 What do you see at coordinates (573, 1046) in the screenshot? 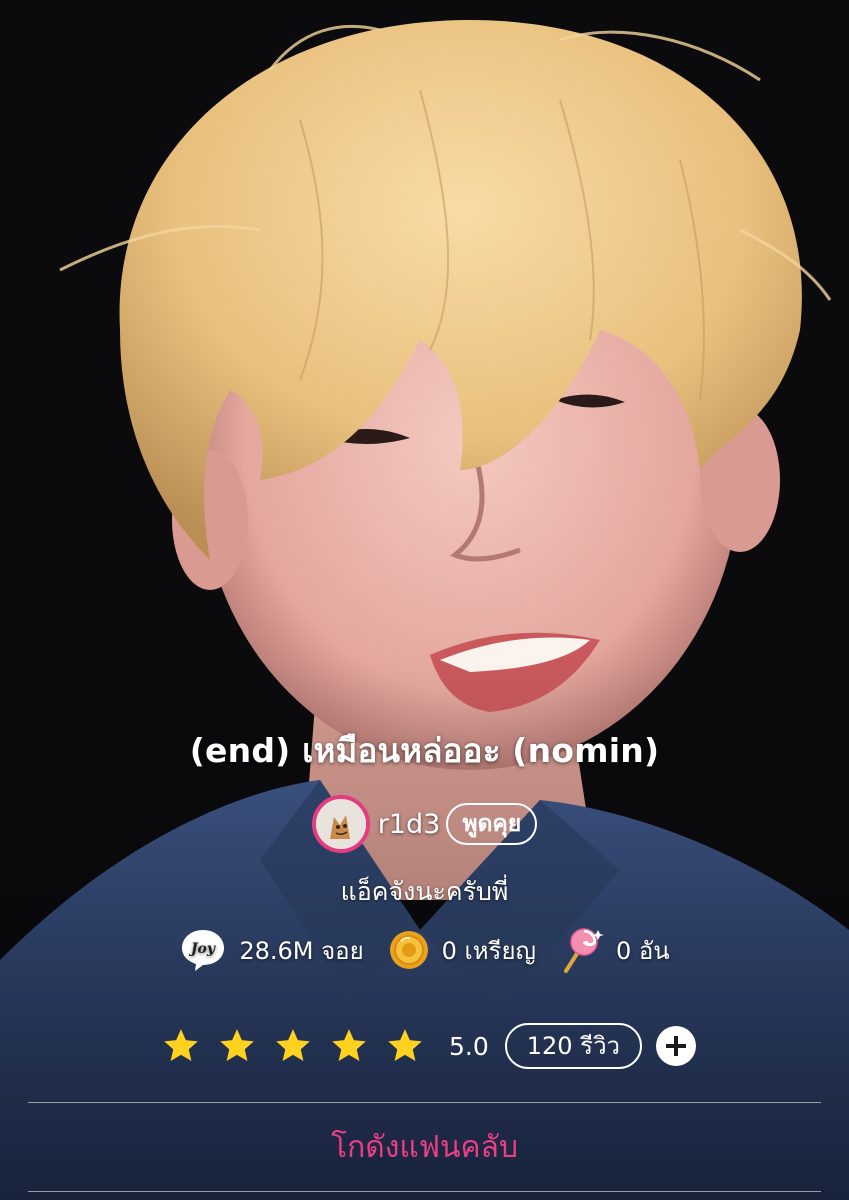
I see `reviews-button: 120 รีวิว` at bounding box center [573, 1046].